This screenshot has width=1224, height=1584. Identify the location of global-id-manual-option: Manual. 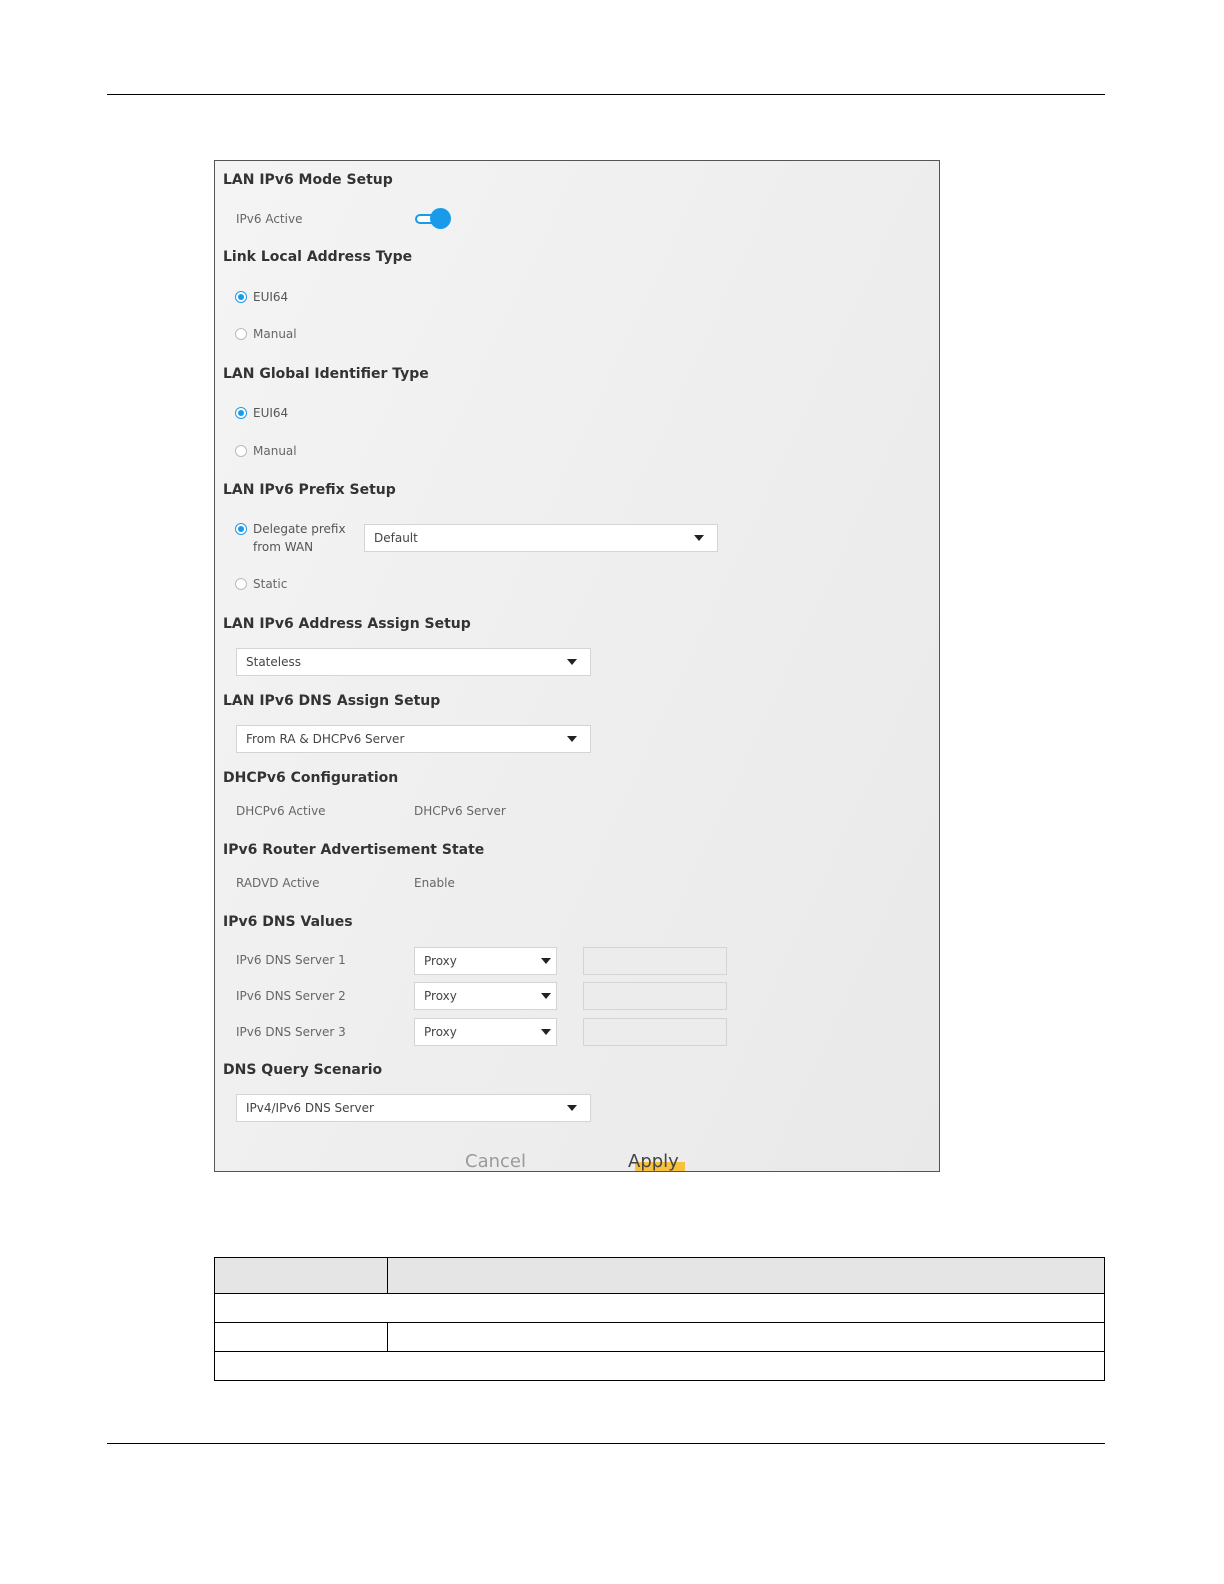
(266, 451).